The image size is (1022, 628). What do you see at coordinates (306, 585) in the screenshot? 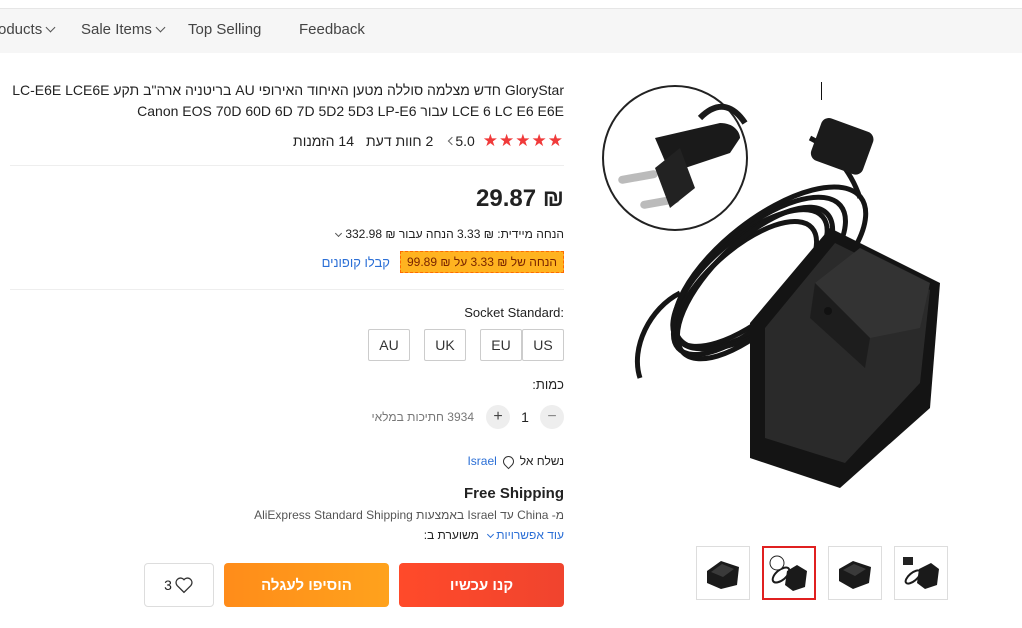
I see `add-to-cart-button: הוסיפו לעגלה` at bounding box center [306, 585].